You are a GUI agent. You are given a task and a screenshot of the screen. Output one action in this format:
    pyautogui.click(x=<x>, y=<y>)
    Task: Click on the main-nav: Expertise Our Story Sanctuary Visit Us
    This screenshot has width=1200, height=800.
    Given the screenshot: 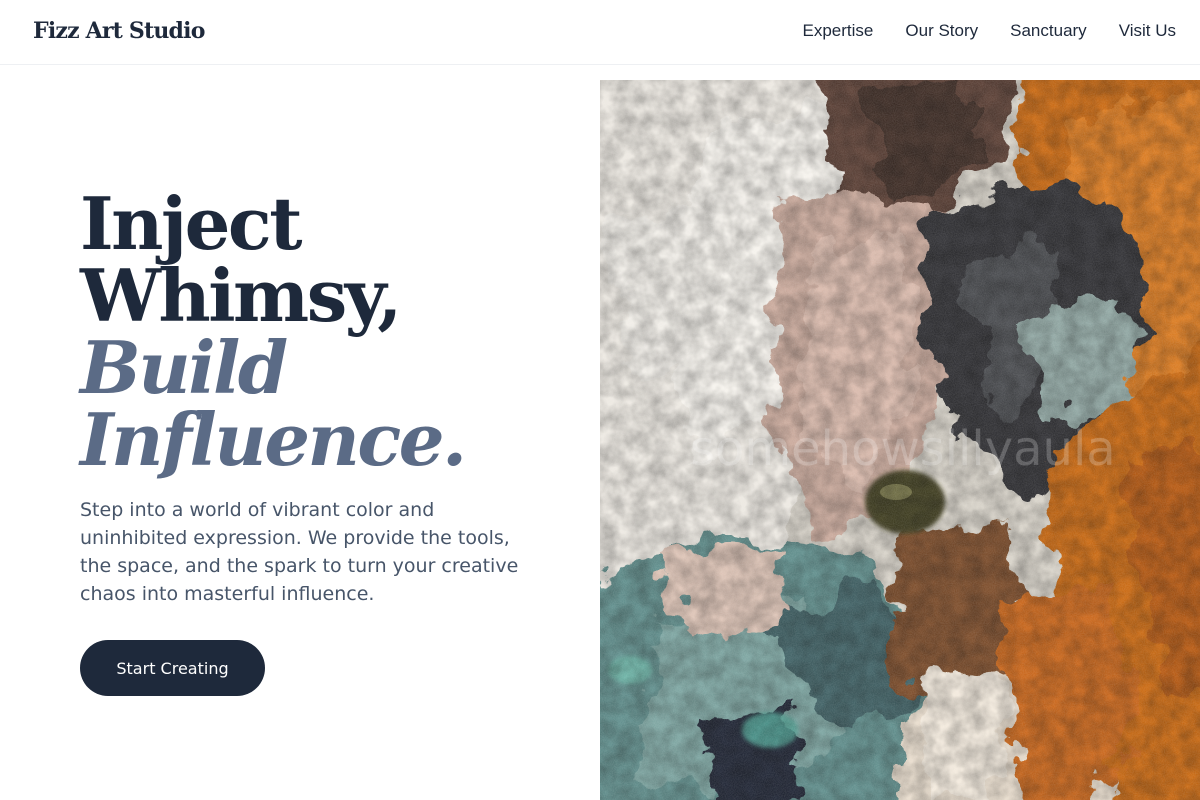 What is the action you would take?
    pyautogui.click(x=973, y=31)
    